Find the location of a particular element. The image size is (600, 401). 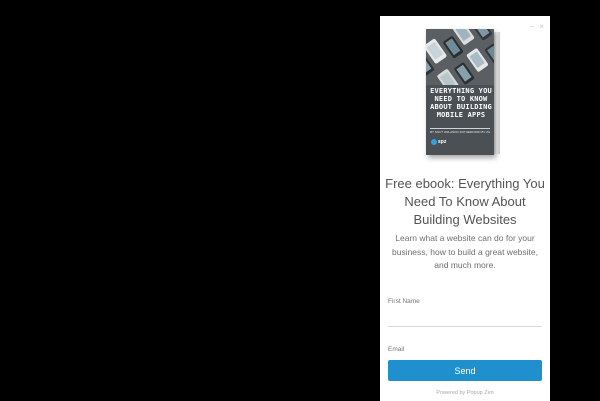

first-name-field is located at coordinates (465, 319).